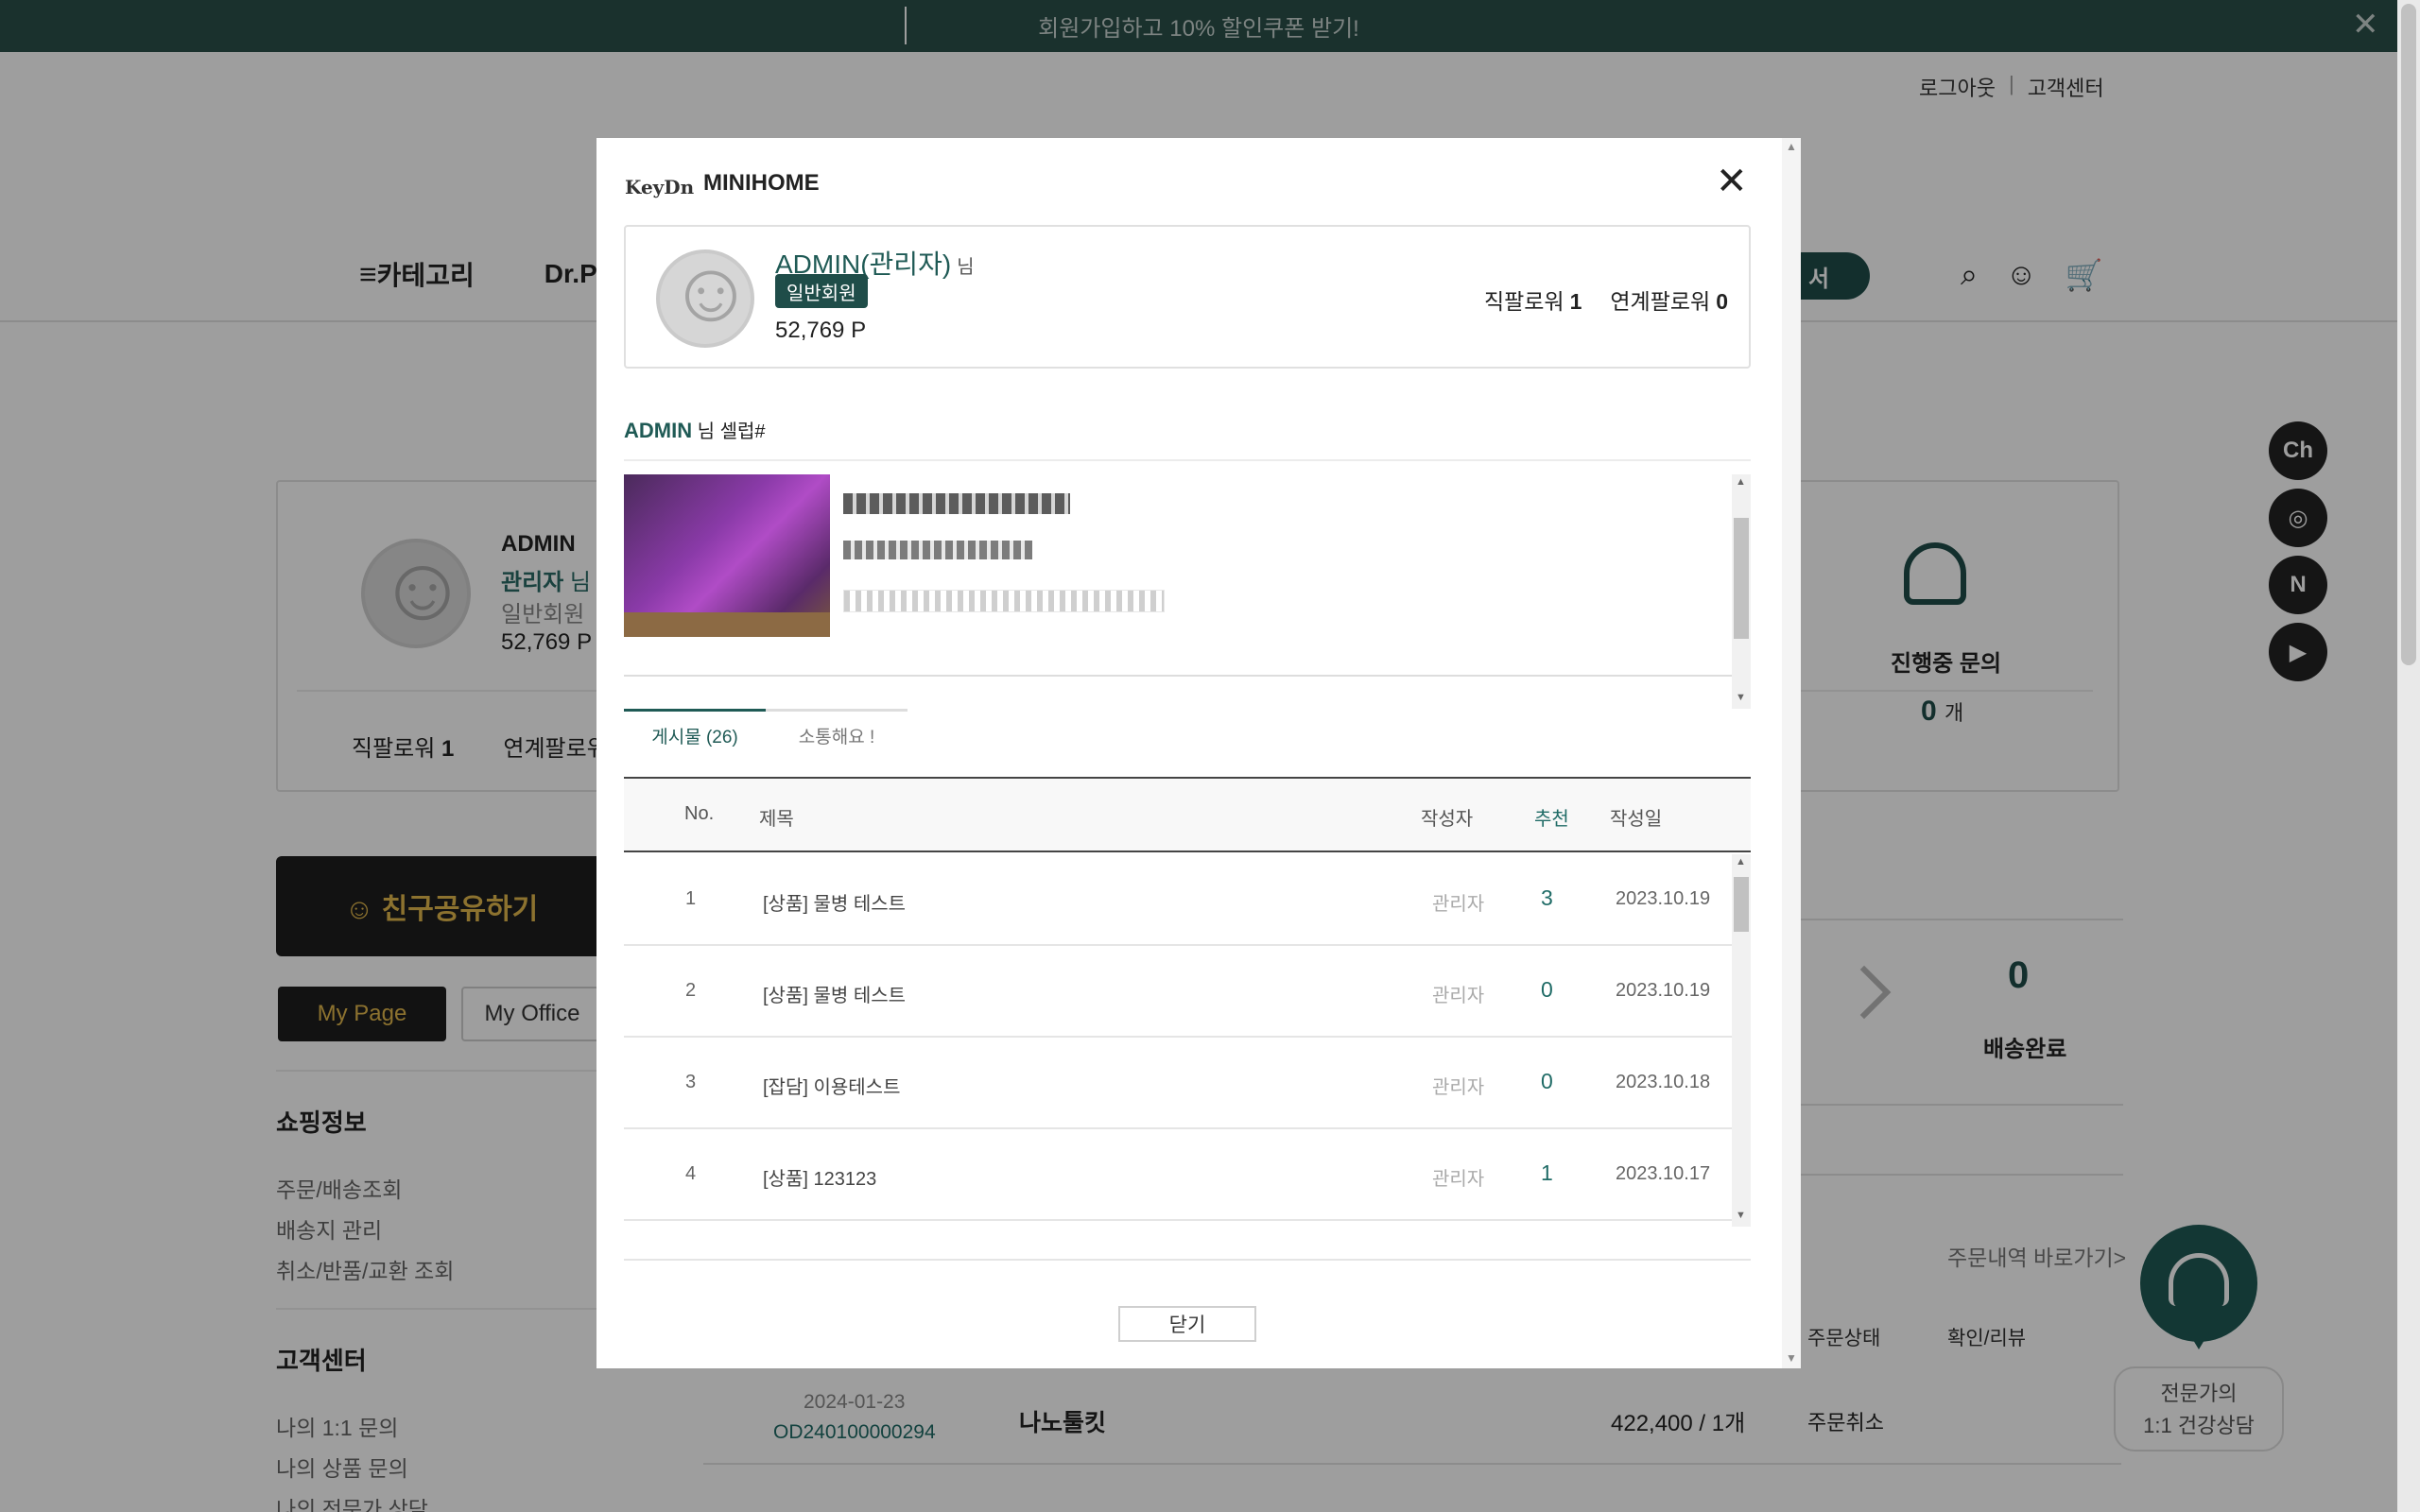 The width and height of the screenshot is (2420, 1512). What do you see at coordinates (1004, 601) in the screenshot?
I see `product-tags-blurred` at bounding box center [1004, 601].